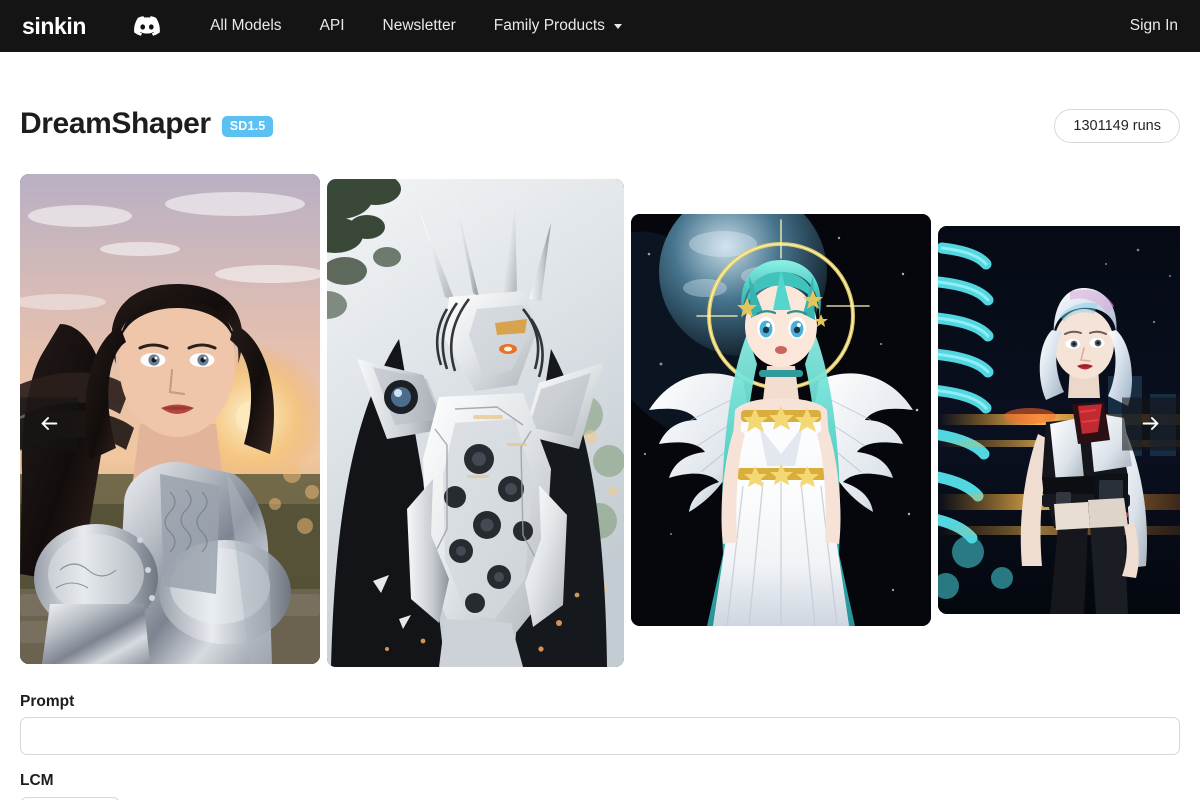 The image size is (1200, 800). Describe the element at coordinates (37, 781) in the screenshot. I see `lcm-label: LCM` at that location.